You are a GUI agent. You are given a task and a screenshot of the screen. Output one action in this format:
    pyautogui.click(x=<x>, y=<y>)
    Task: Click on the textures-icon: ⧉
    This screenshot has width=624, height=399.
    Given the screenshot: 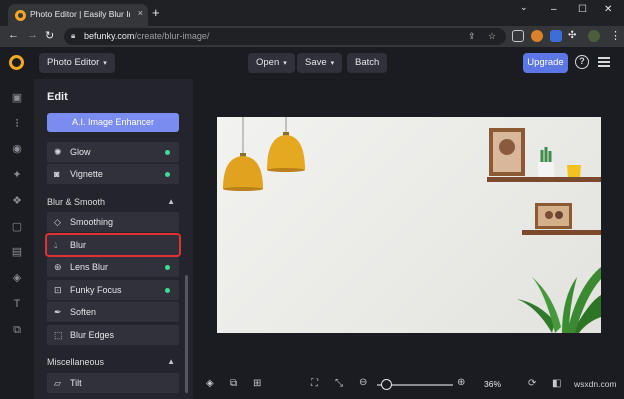 What is the action you would take?
    pyautogui.click(x=17, y=330)
    